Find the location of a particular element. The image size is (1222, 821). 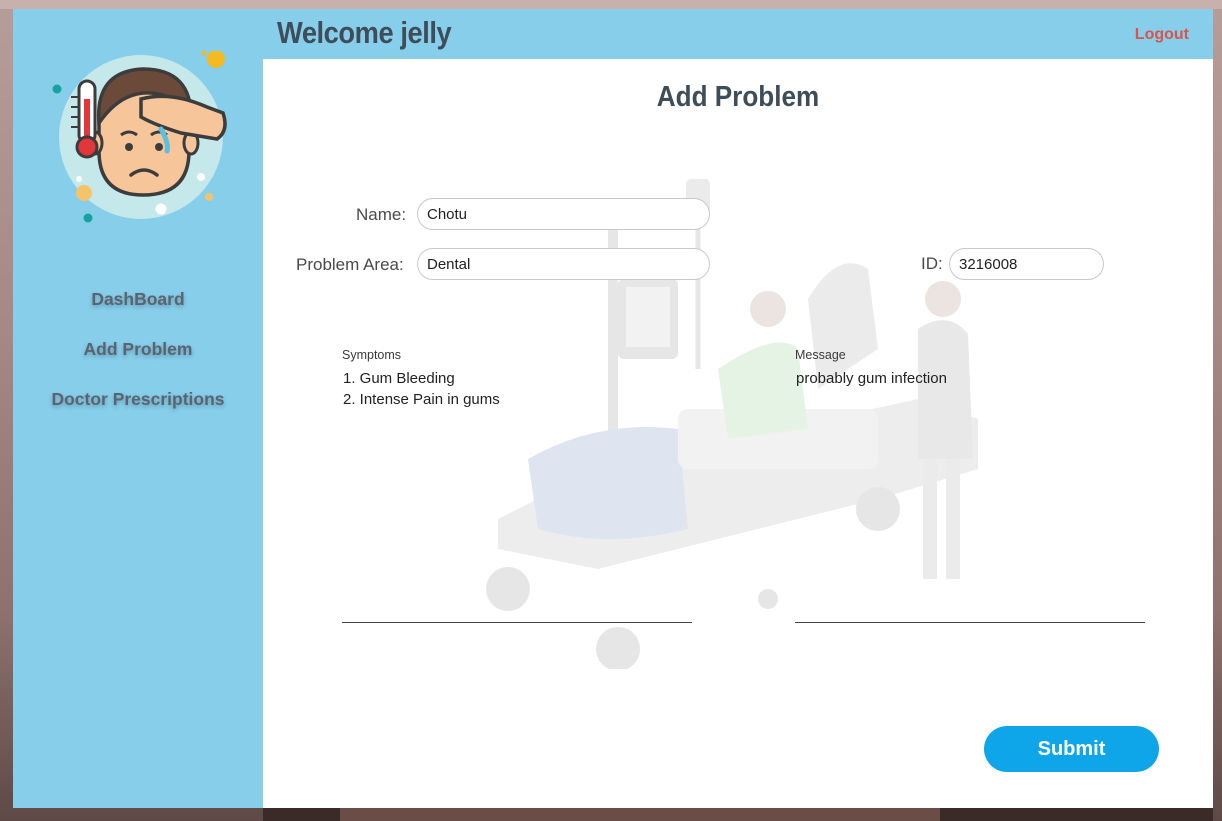

sidebar-item-doctor-prescriptions: Doctor Prescriptions is located at coordinates (138, 399).